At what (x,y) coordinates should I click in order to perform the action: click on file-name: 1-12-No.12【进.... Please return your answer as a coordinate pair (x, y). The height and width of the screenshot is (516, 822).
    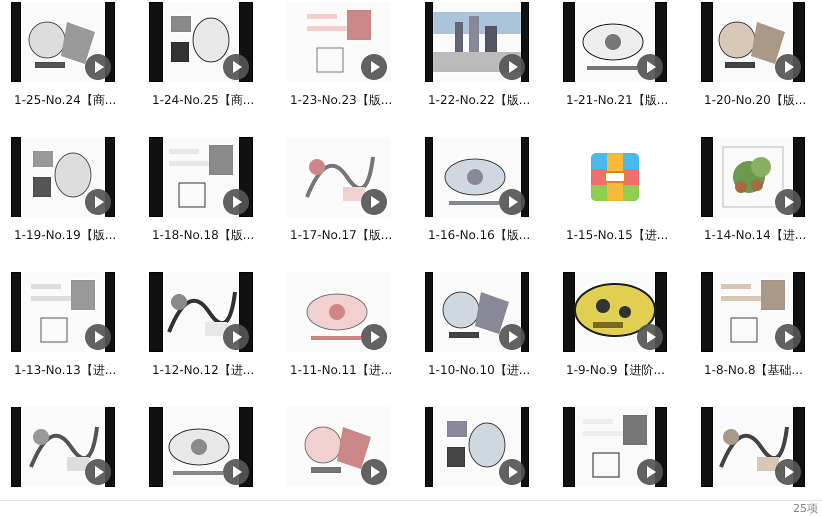
    Looking at the image, I should click on (203, 370).